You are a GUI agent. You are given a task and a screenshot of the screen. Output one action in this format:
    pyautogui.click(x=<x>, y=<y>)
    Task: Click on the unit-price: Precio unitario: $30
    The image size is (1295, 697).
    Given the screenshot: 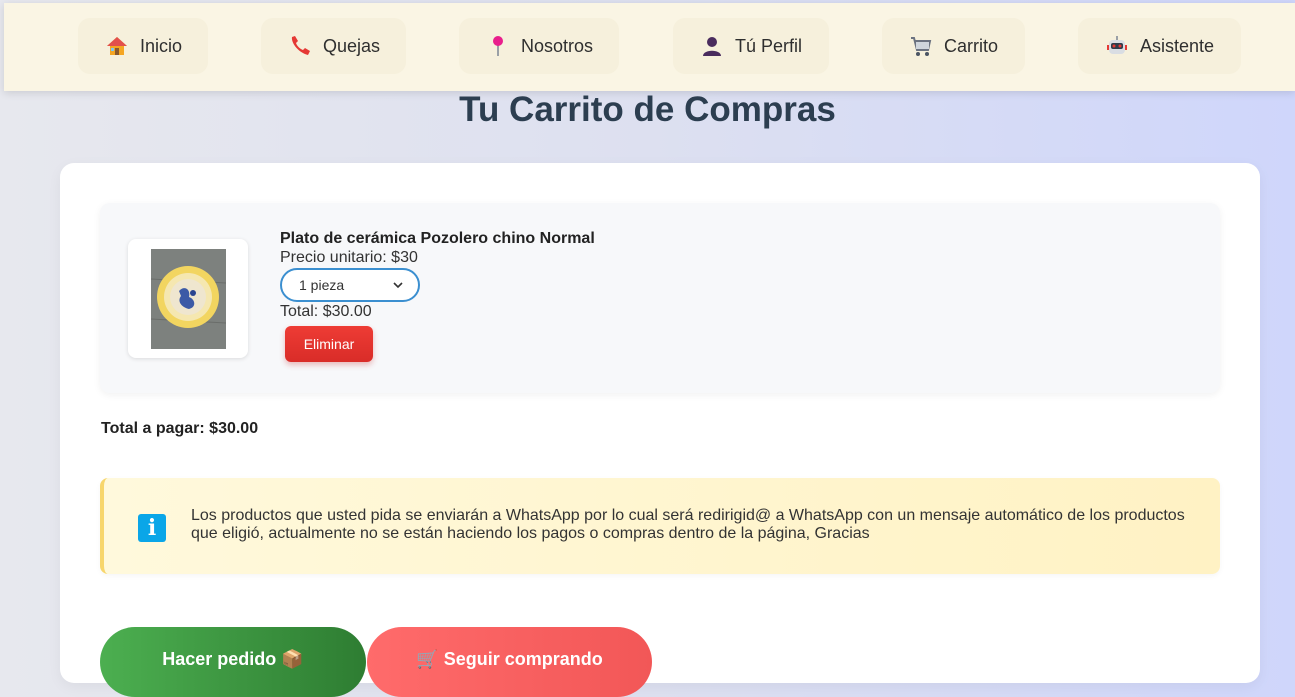 What is the action you would take?
    pyautogui.click(x=349, y=257)
    